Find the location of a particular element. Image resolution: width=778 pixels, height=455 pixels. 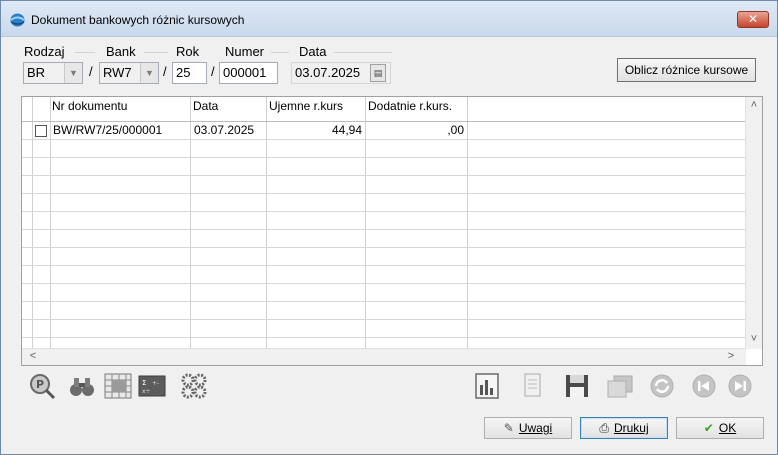

calendar-icon: ▤ is located at coordinates (378, 73).